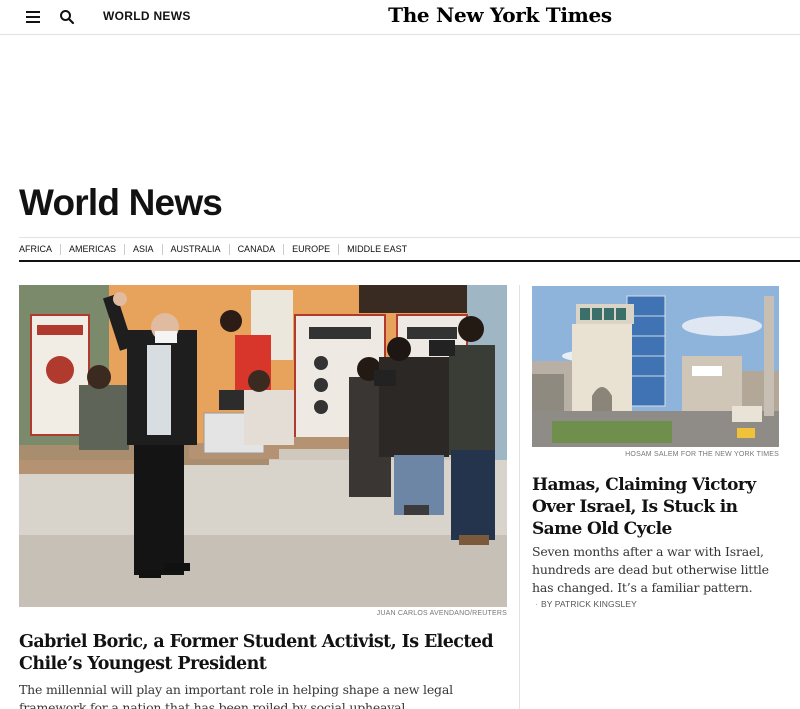 The height and width of the screenshot is (709, 800). Describe the element at coordinates (256, 249) in the screenshot. I see `subnav-item-canada: CANADA` at that location.